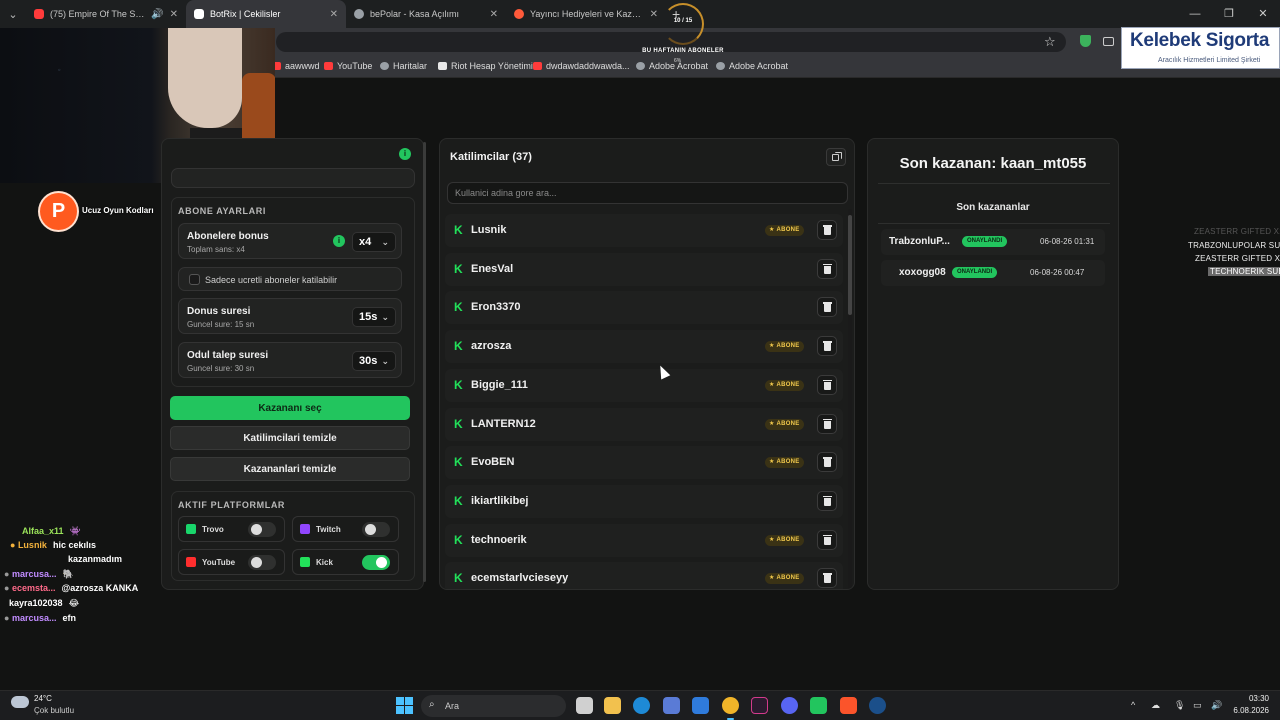 The image size is (1280, 720). I want to click on brave-icon, so click(848, 705).